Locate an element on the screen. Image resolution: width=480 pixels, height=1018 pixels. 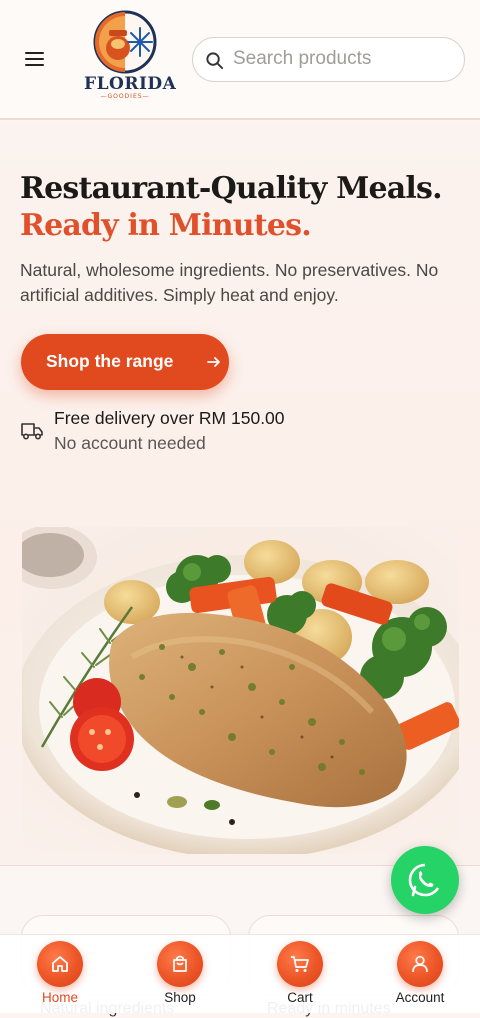
shopping-bag-icon is located at coordinates (180, 964).